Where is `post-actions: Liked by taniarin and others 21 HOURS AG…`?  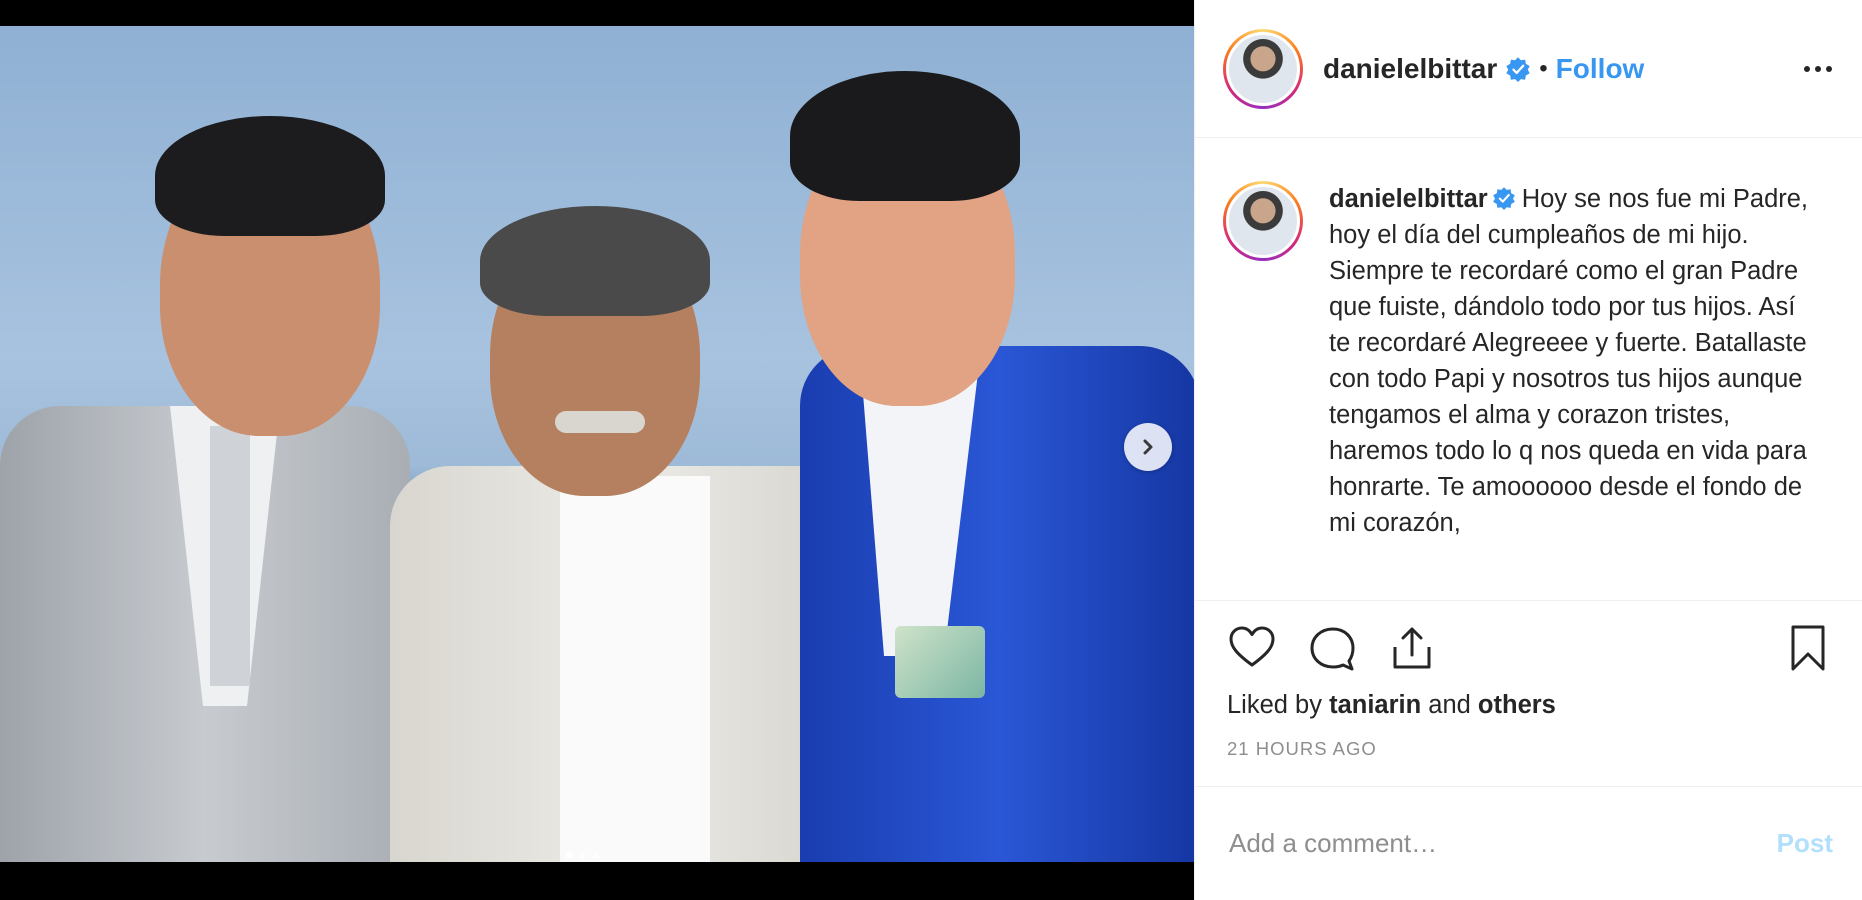
post-actions: Liked by taniarin and others 21 HOURS AG… is located at coordinates (1528, 680).